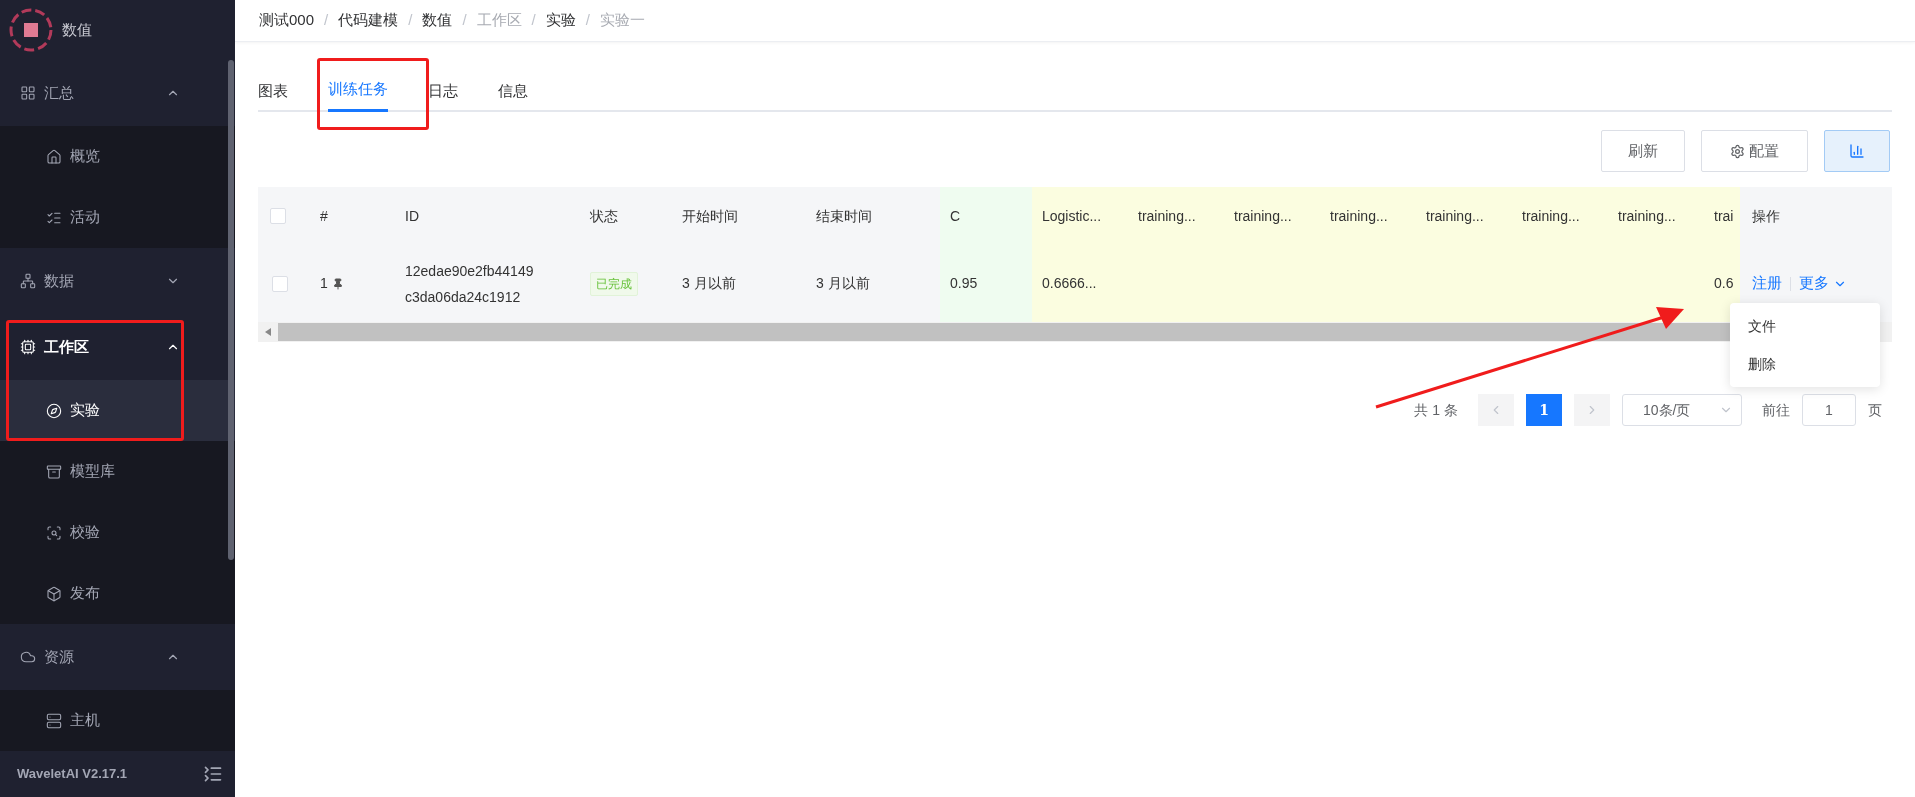  Describe the element at coordinates (352, 216) in the screenshot. I see `column-header: #` at that location.